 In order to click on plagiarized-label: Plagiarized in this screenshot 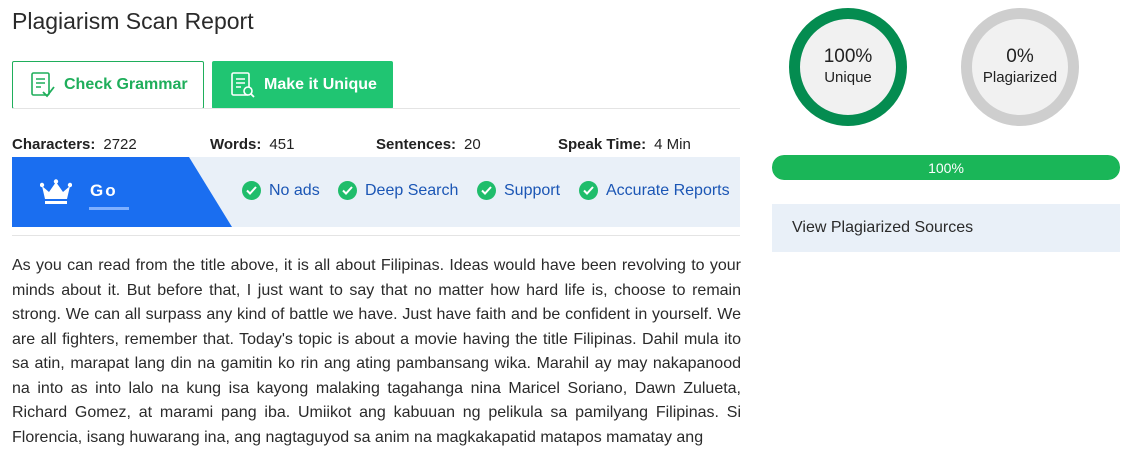, I will do `click(1020, 77)`.